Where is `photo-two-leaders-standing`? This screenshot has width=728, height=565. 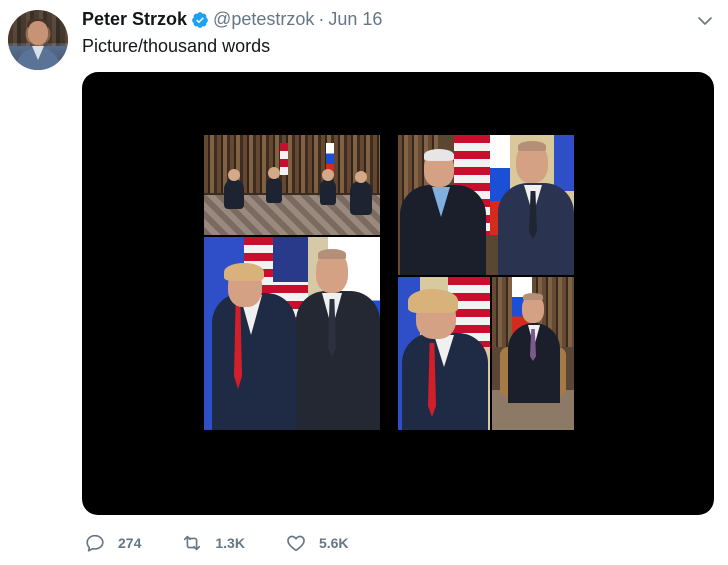 photo-two-leaders-standing is located at coordinates (292, 333).